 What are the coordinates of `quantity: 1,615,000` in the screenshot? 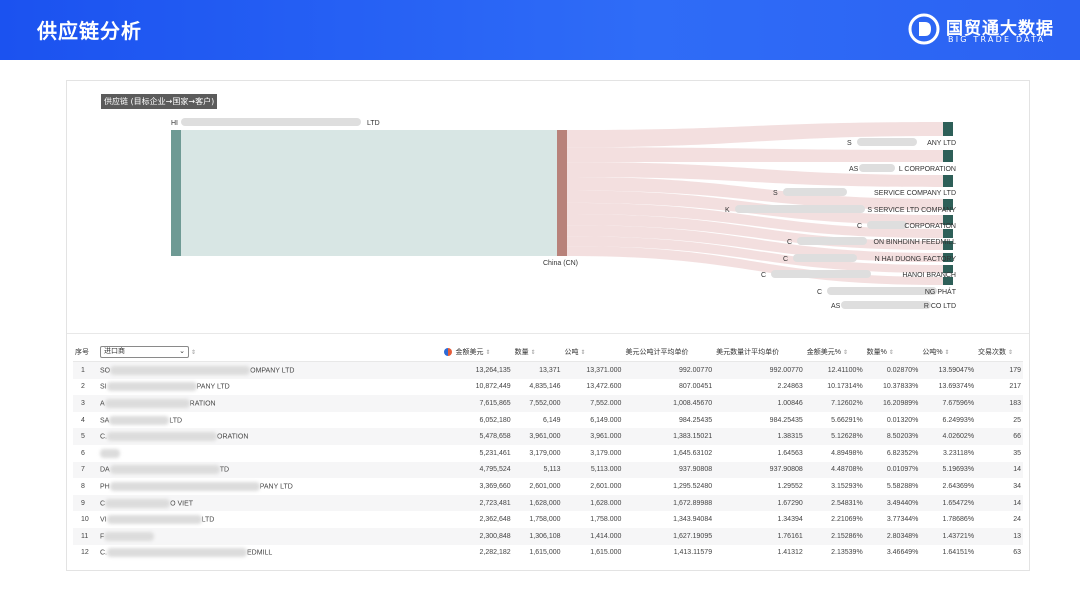 It's located at (545, 553).